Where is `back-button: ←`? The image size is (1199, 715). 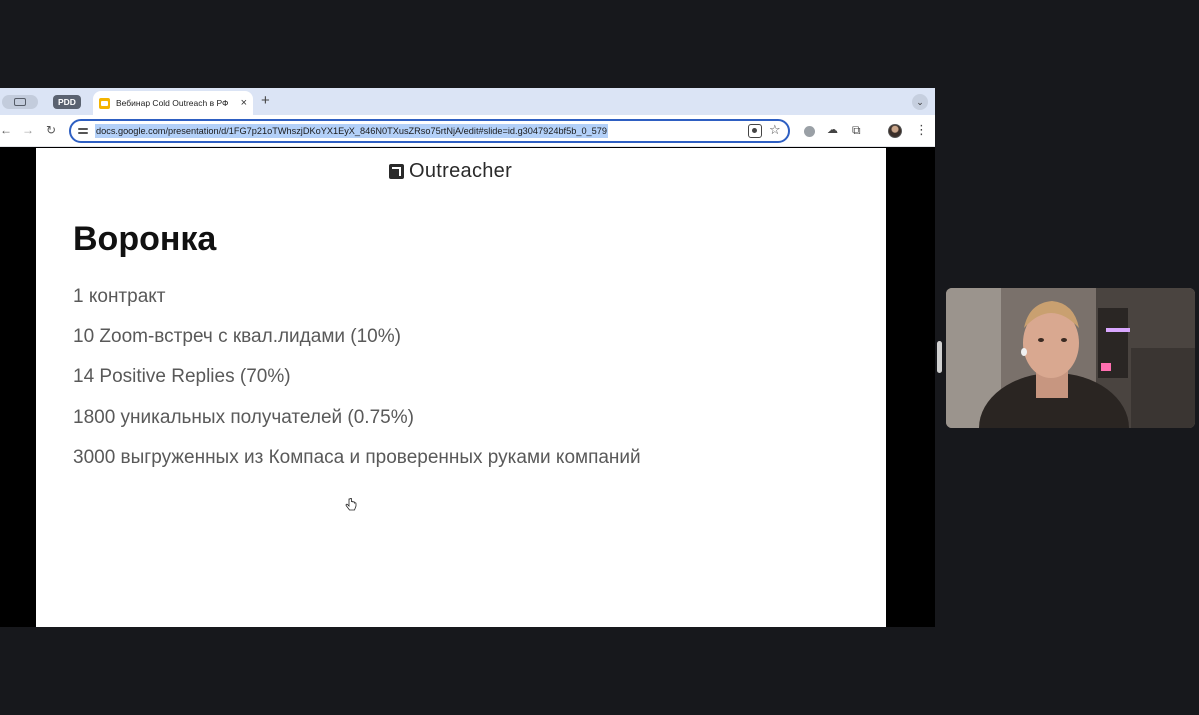
back-button: ← is located at coordinates (6, 130).